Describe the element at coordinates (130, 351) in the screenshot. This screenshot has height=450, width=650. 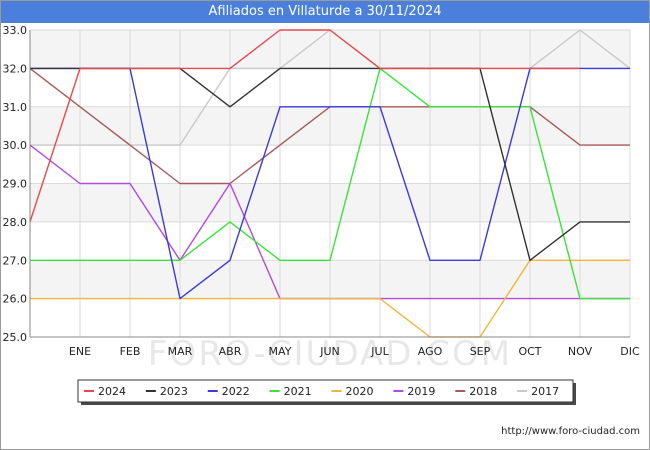
I see `x-tick-label: FEB` at that location.